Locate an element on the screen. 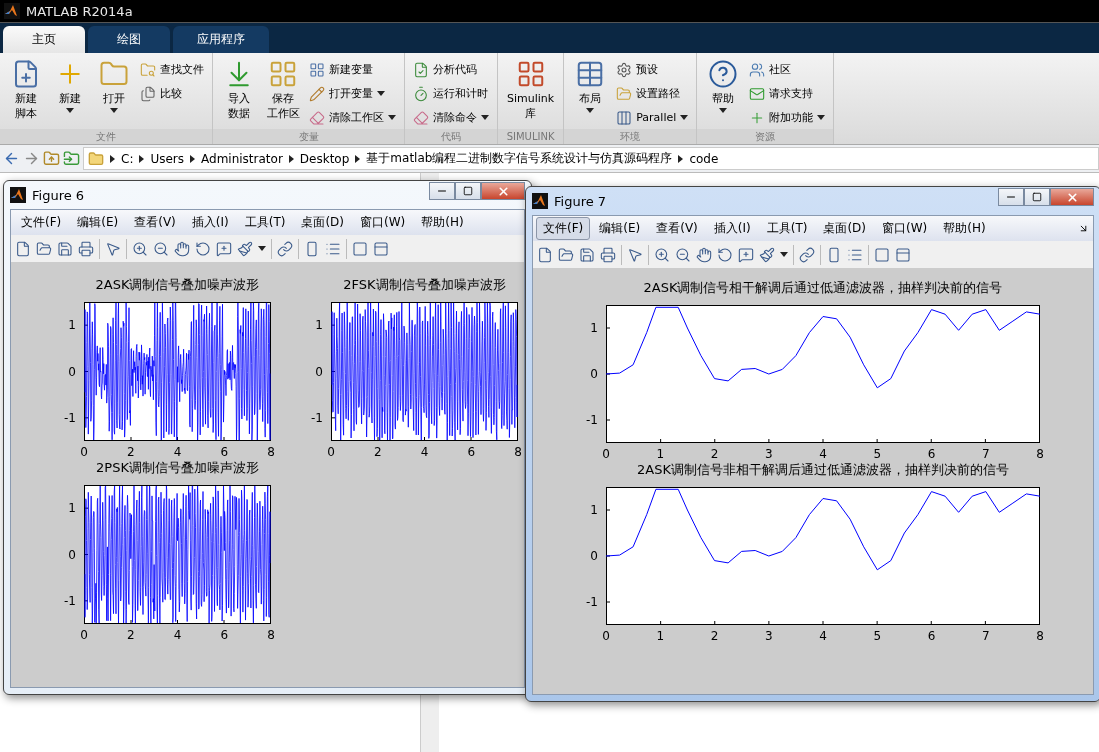 Image resolution: width=1099 pixels, height=752 pixels. address-field: C: Users Administrator Desktop 基于matlab编程二进制数字信号系统设计与仿真源码程序 code is located at coordinates (591, 158).